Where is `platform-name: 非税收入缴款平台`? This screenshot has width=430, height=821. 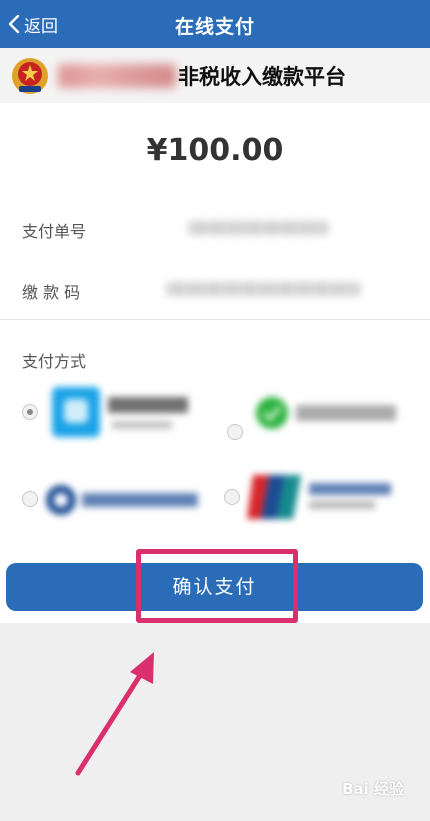
platform-name: 非税收入缴款平台 is located at coordinates (262, 76).